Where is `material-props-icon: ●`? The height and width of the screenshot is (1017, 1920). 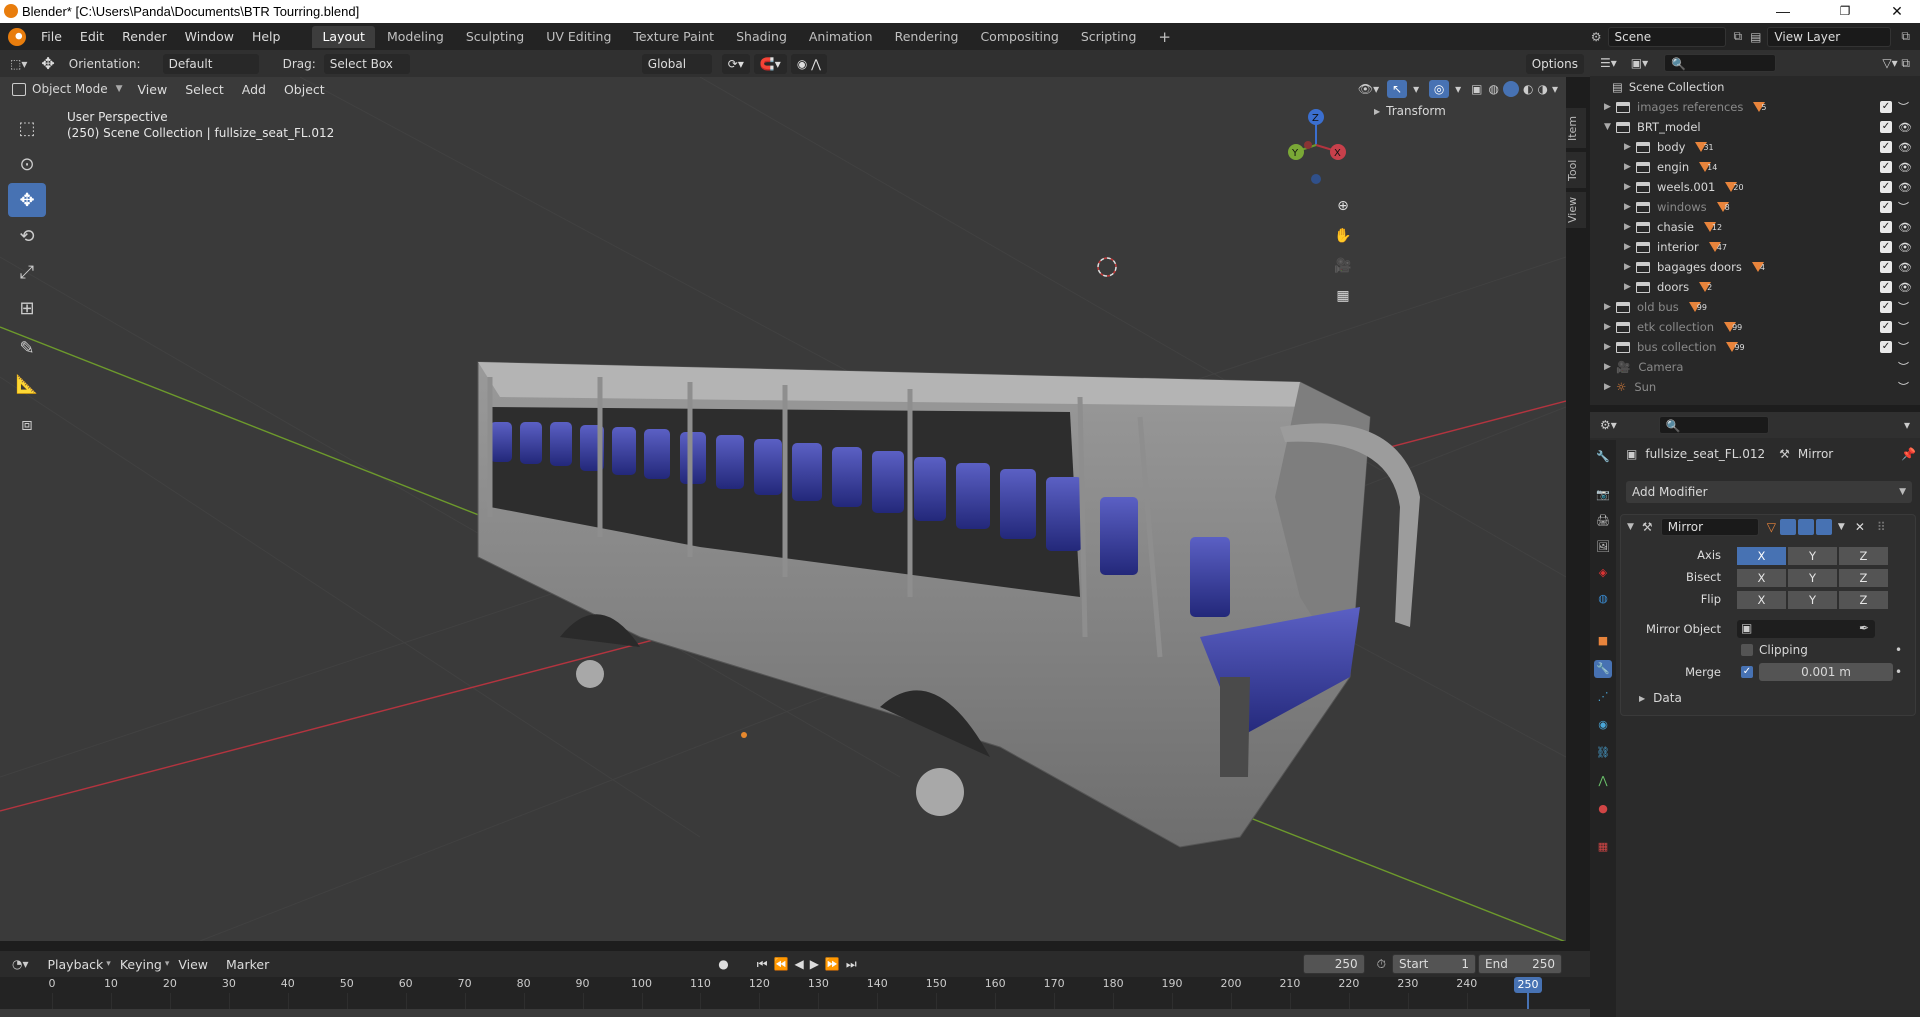
material-props-icon: ● is located at coordinates (1603, 809).